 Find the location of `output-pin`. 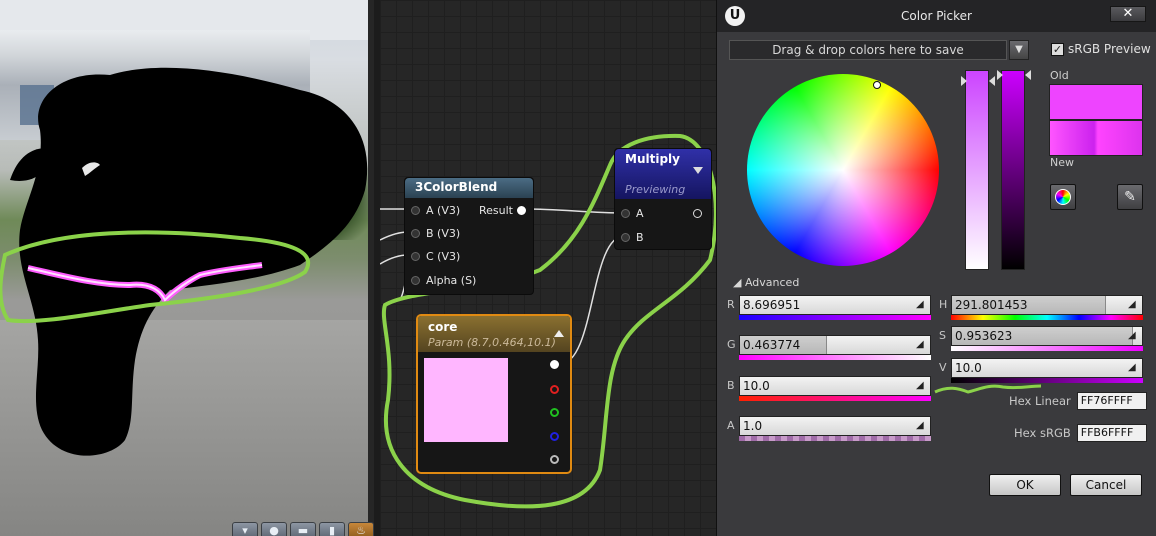

output-pin is located at coordinates (697, 213).